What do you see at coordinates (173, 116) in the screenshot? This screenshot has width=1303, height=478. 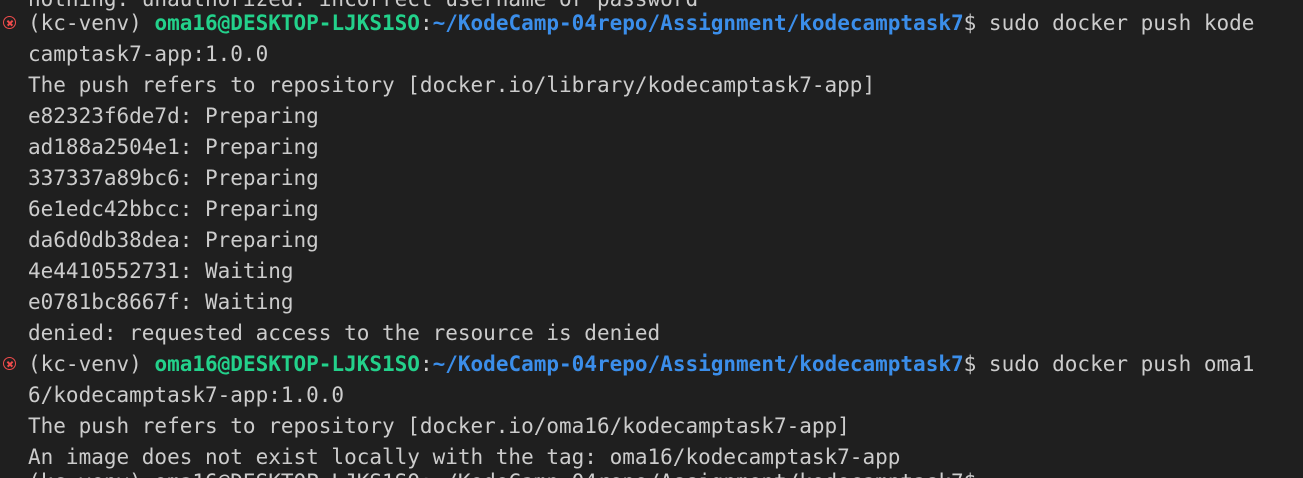 I see `output-line: e82323f6de7d: Preparing` at bounding box center [173, 116].